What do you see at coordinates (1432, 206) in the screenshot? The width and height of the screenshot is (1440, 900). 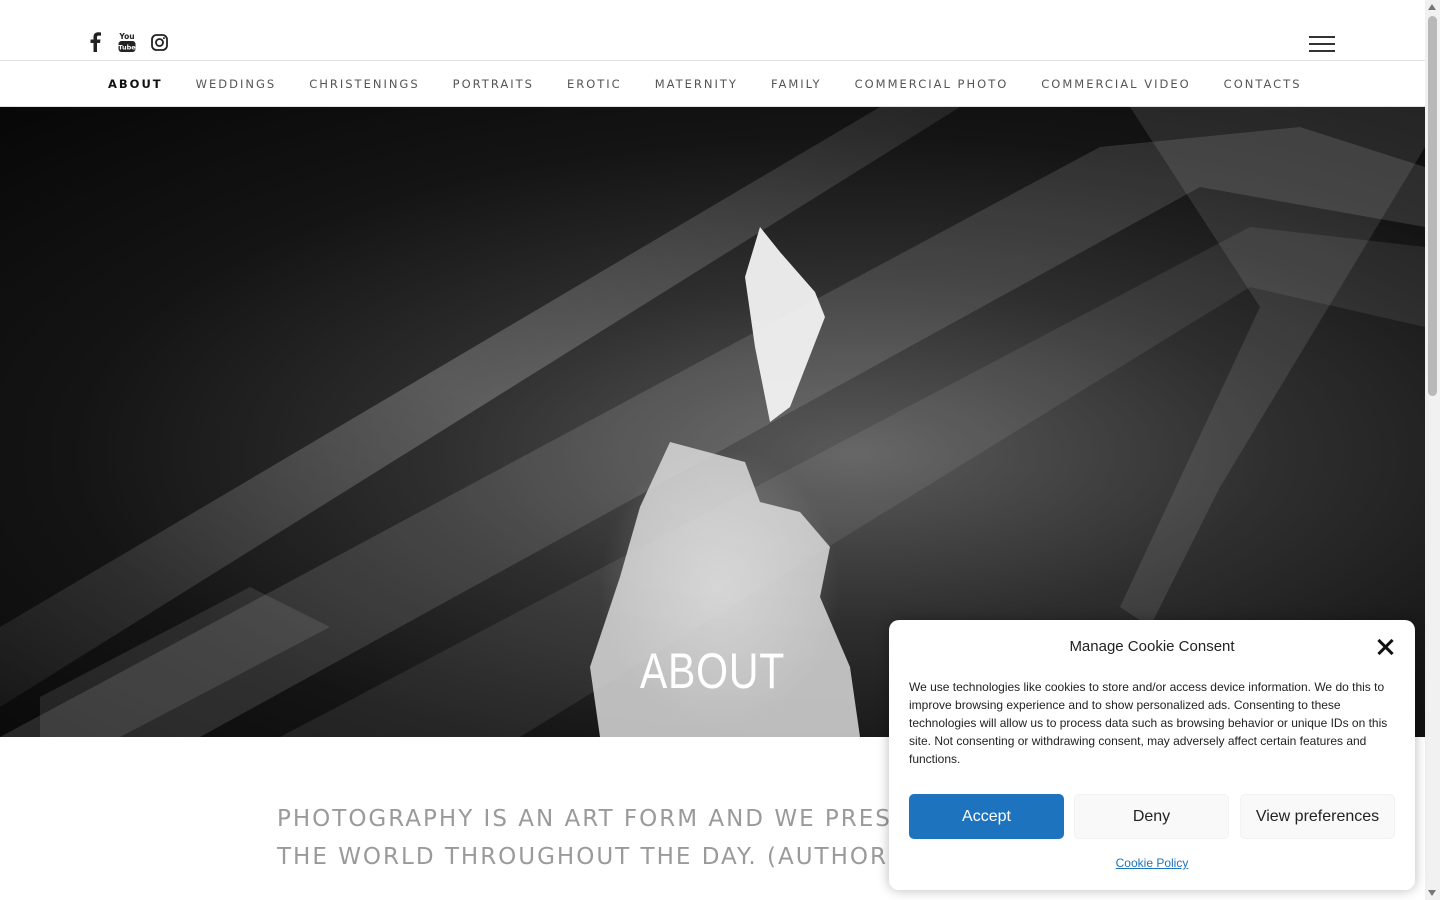 I see `scrollbar-thumb` at bounding box center [1432, 206].